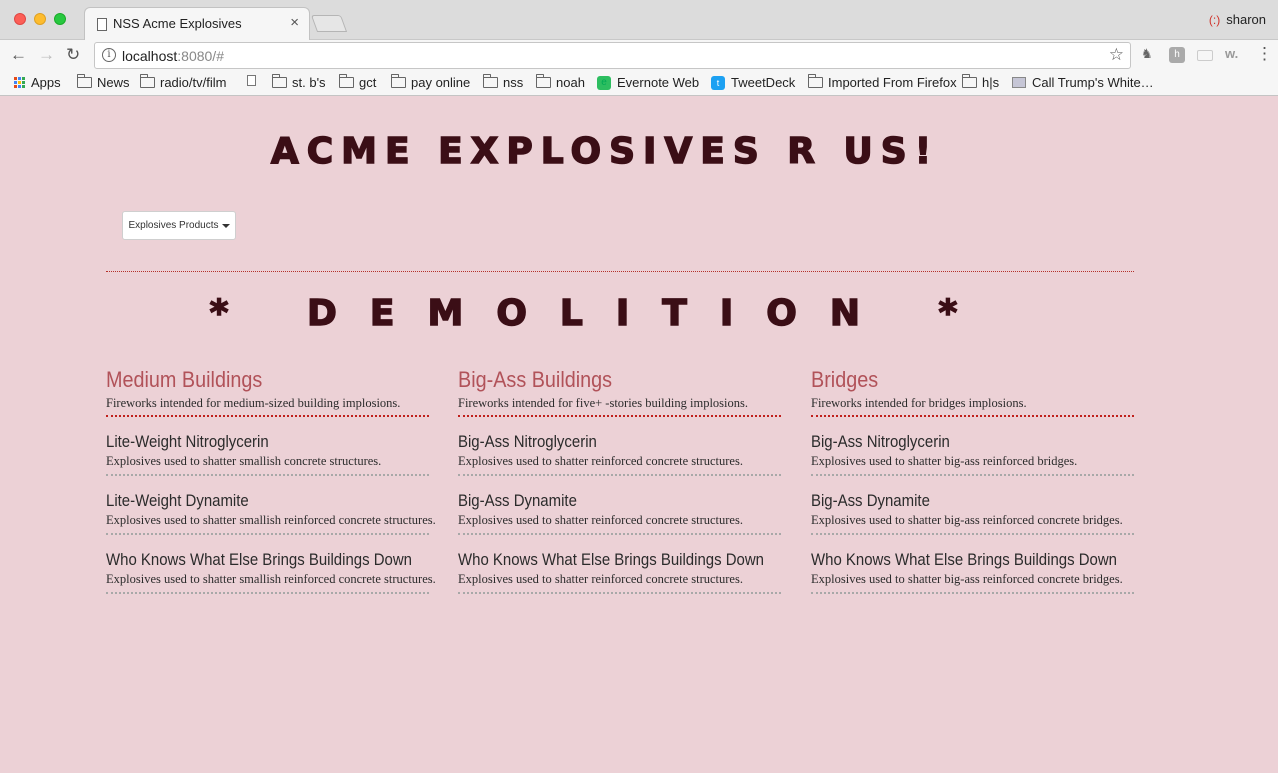  I want to click on bookmark-label: st. b's, so click(309, 82).